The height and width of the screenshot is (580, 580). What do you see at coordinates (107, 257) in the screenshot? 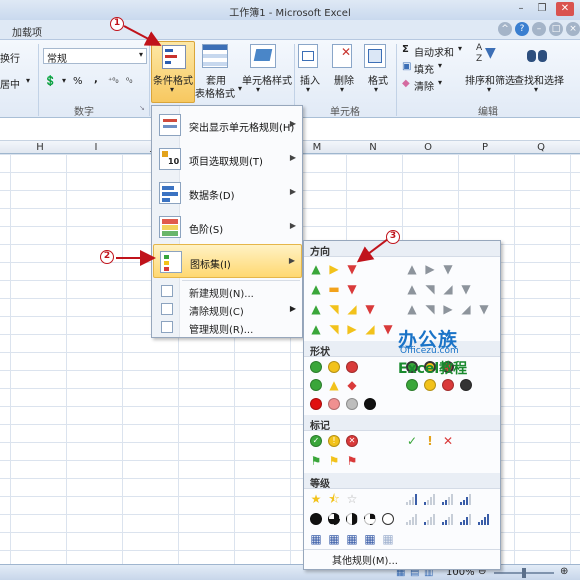
I see `annotation-badge-2: 2` at bounding box center [107, 257].